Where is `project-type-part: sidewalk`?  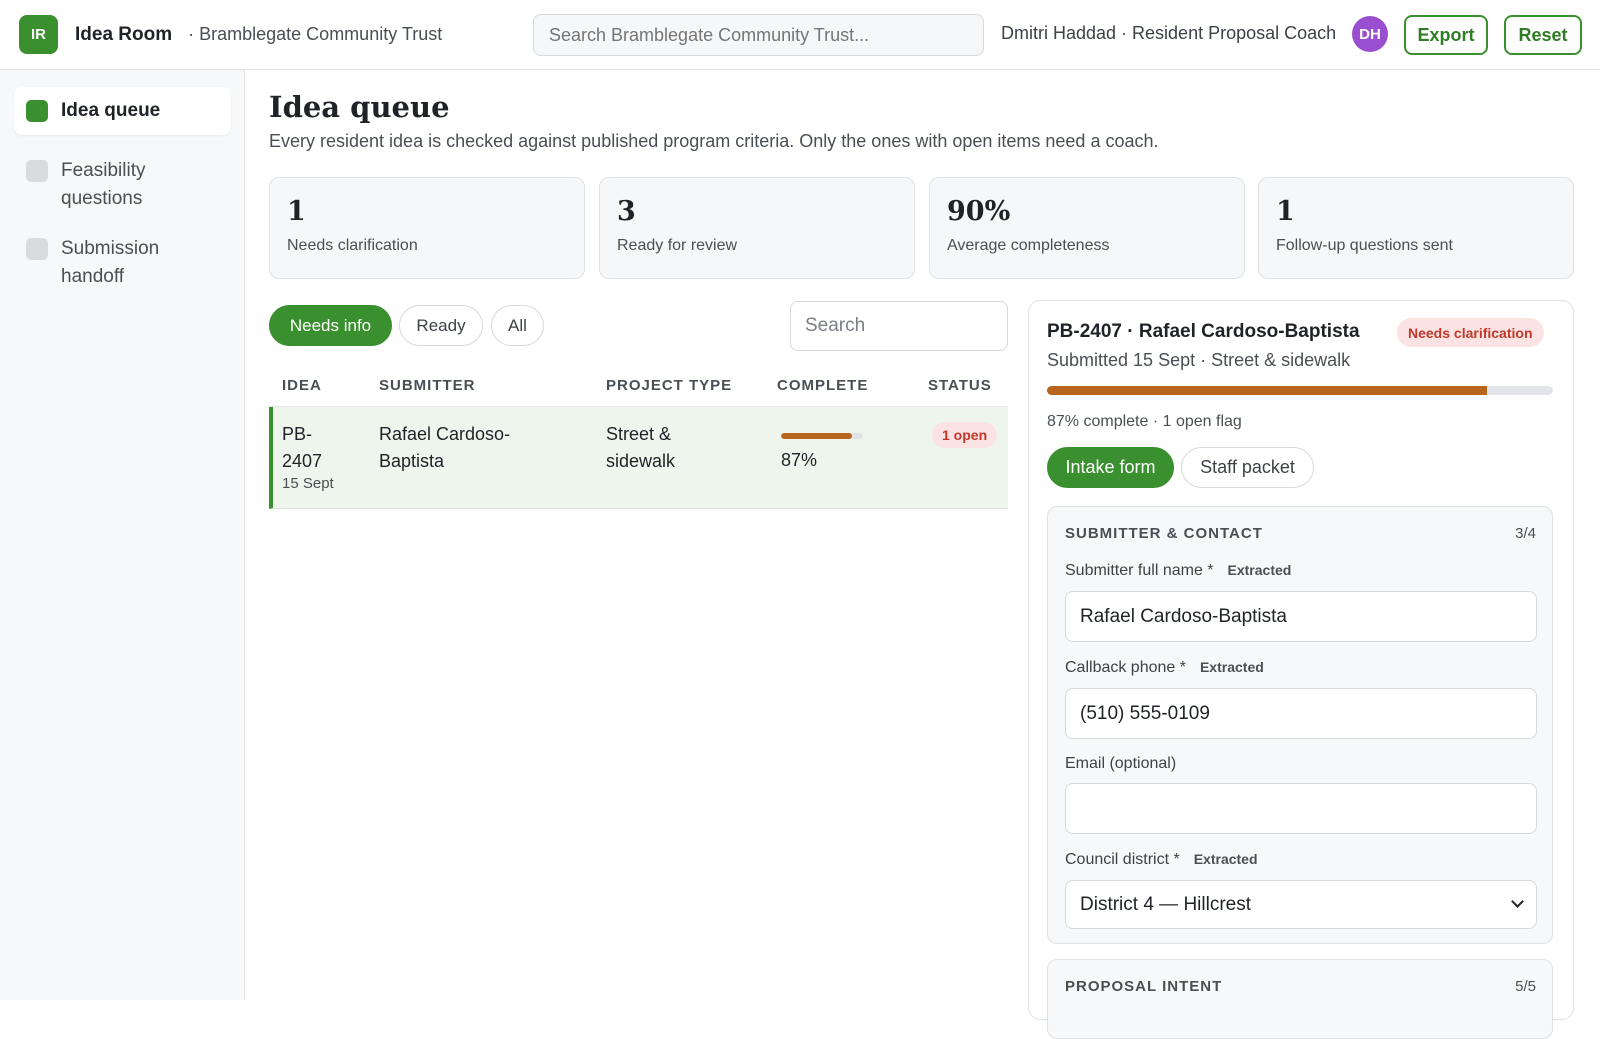
project-type-part: sidewalk is located at coordinates (641, 461).